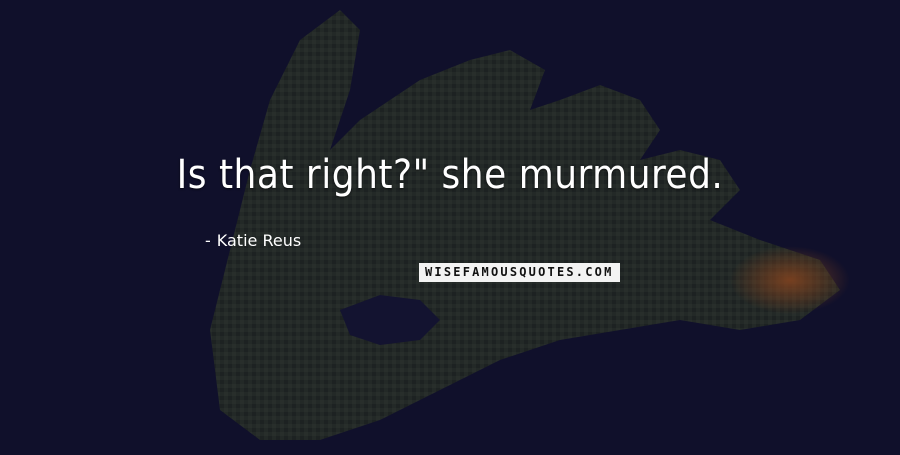 This screenshot has width=900, height=455. I want to click on quote-text: Is that right?" she murmured., so click(450, 175).